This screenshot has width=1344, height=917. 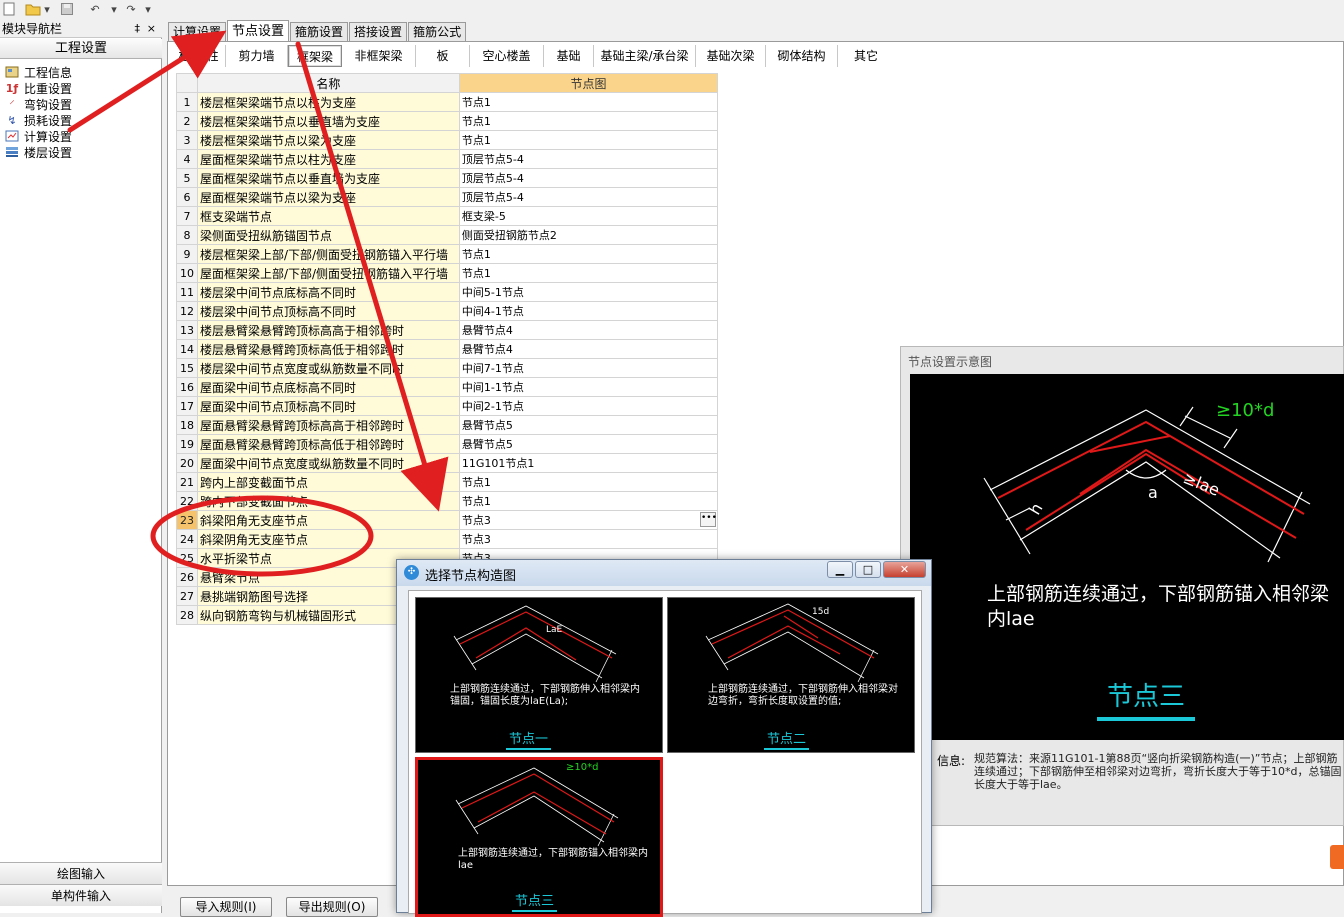 What do you see at coordinates (148, 9) in the screenshot?
I see `redo-dropdown-icon: ▾` at bounding box center [148, 9].